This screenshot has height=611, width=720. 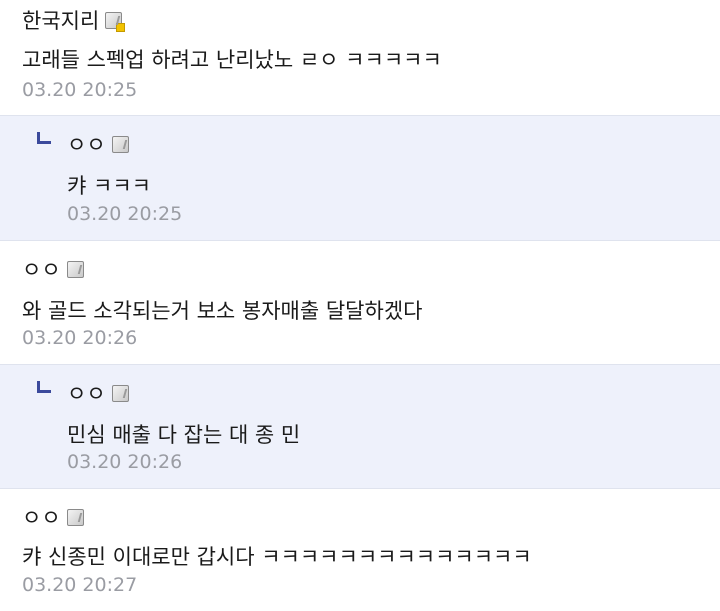 I want to click on comment-text: 민심 매출 다 잡는 대 종 민, so click(x=184, y=435).